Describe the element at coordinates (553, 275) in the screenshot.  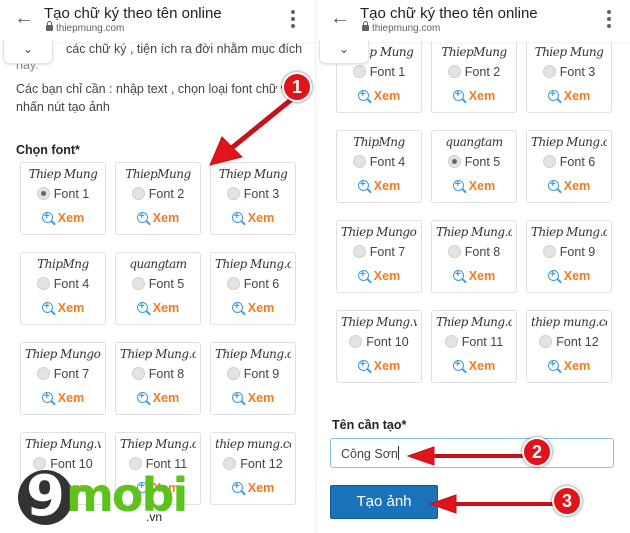
I see `zoom-in-icon` at that location.